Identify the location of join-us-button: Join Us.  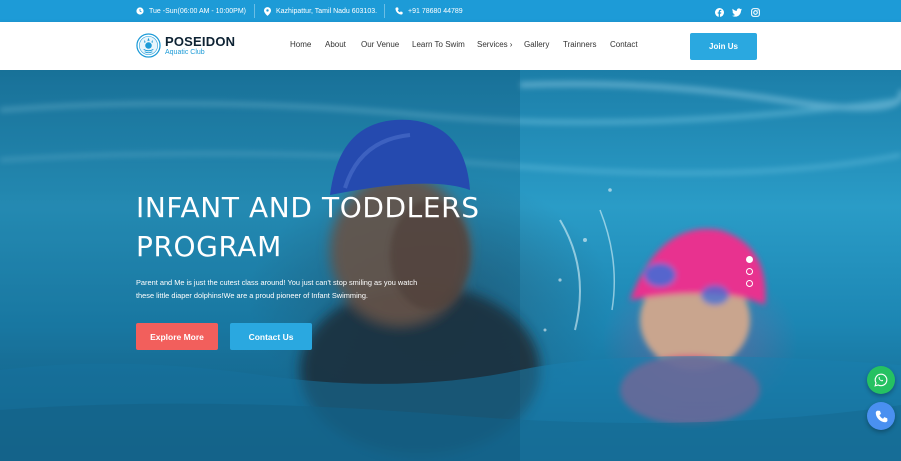
(723, 46).